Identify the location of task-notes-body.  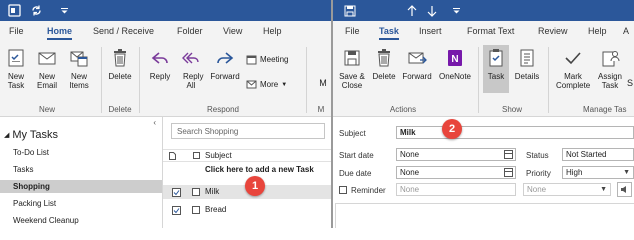
(484, 215).